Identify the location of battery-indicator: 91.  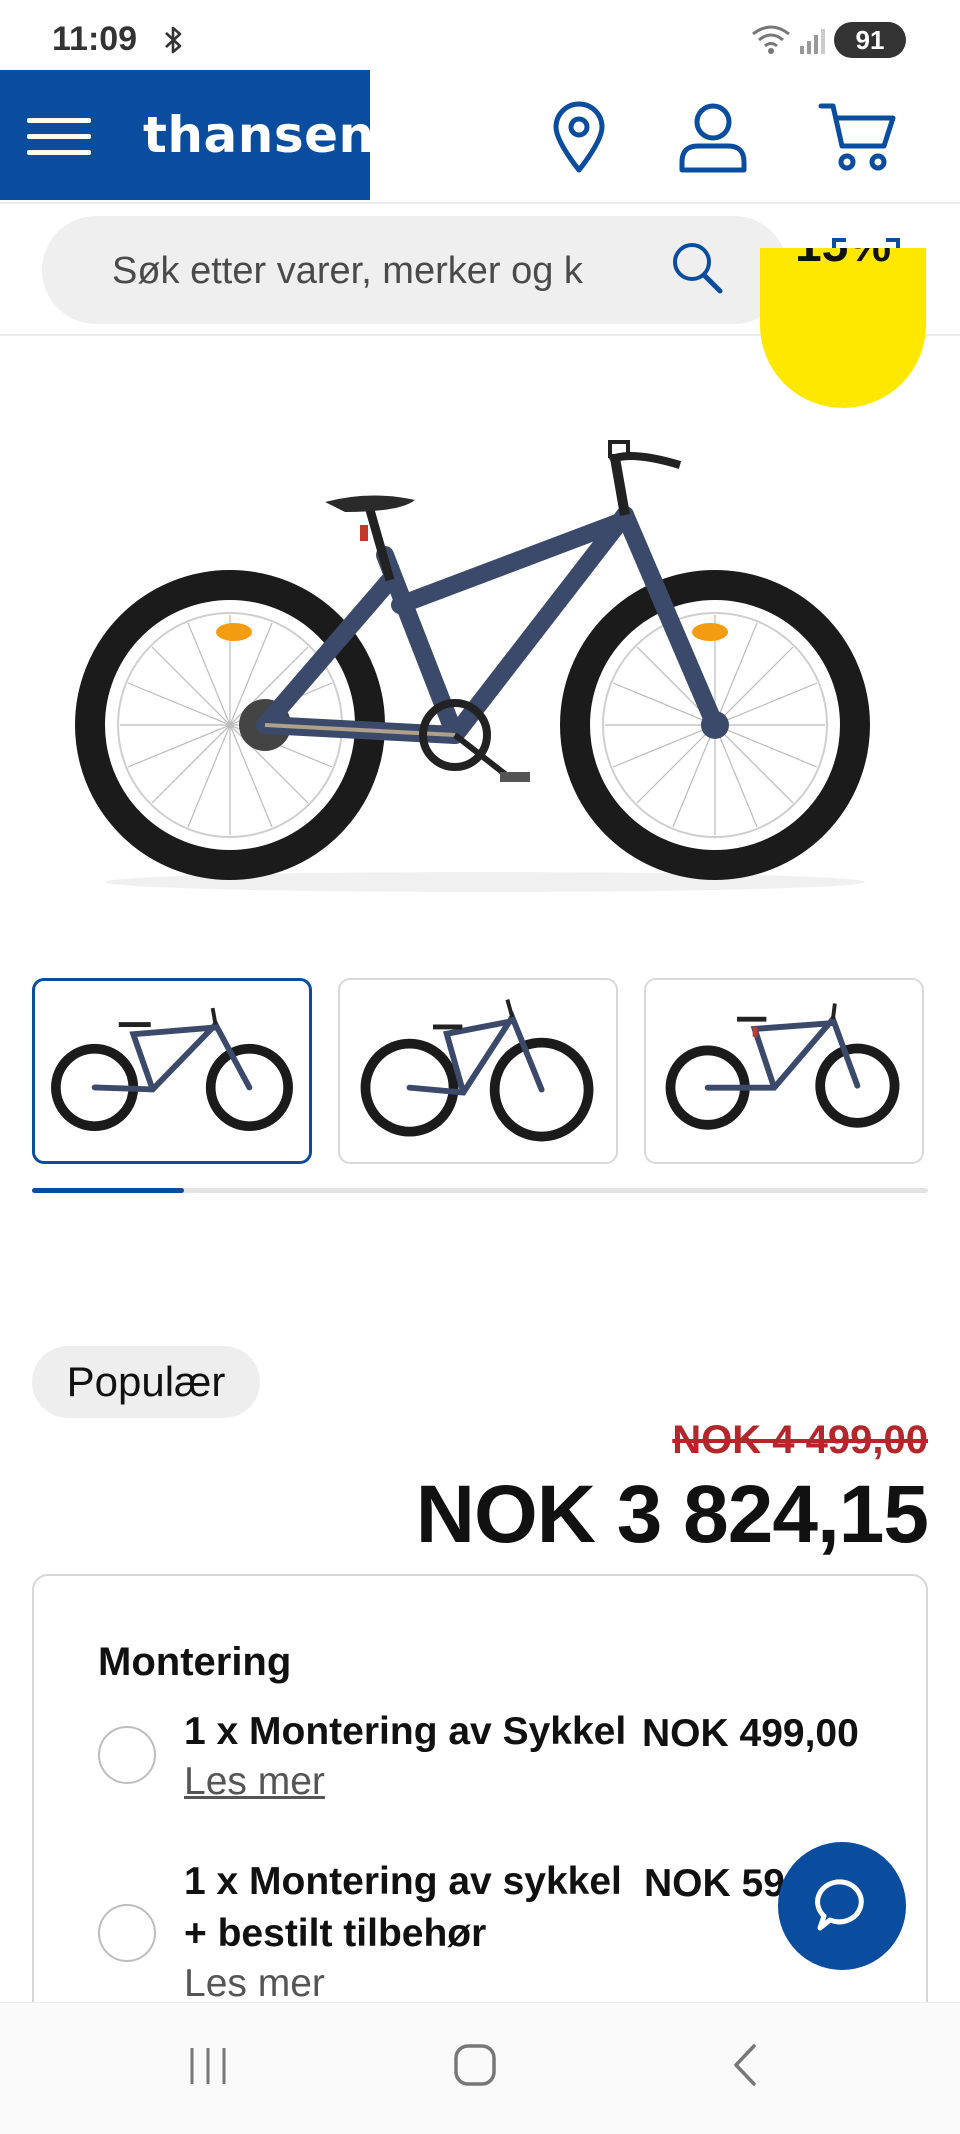
(870, 40).